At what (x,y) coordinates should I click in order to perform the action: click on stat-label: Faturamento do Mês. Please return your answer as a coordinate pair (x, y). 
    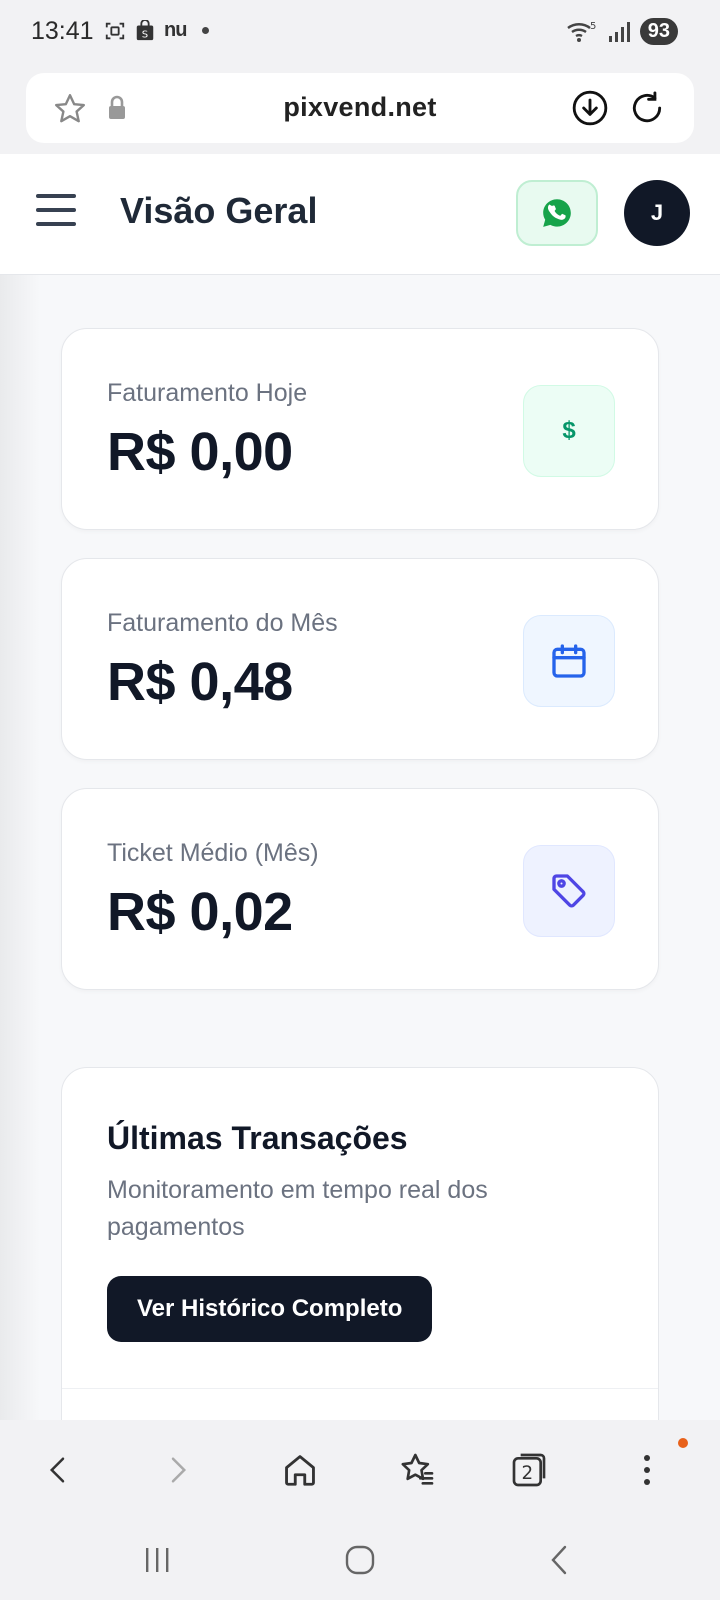
    Looking at the image, I should click on (222, 623).